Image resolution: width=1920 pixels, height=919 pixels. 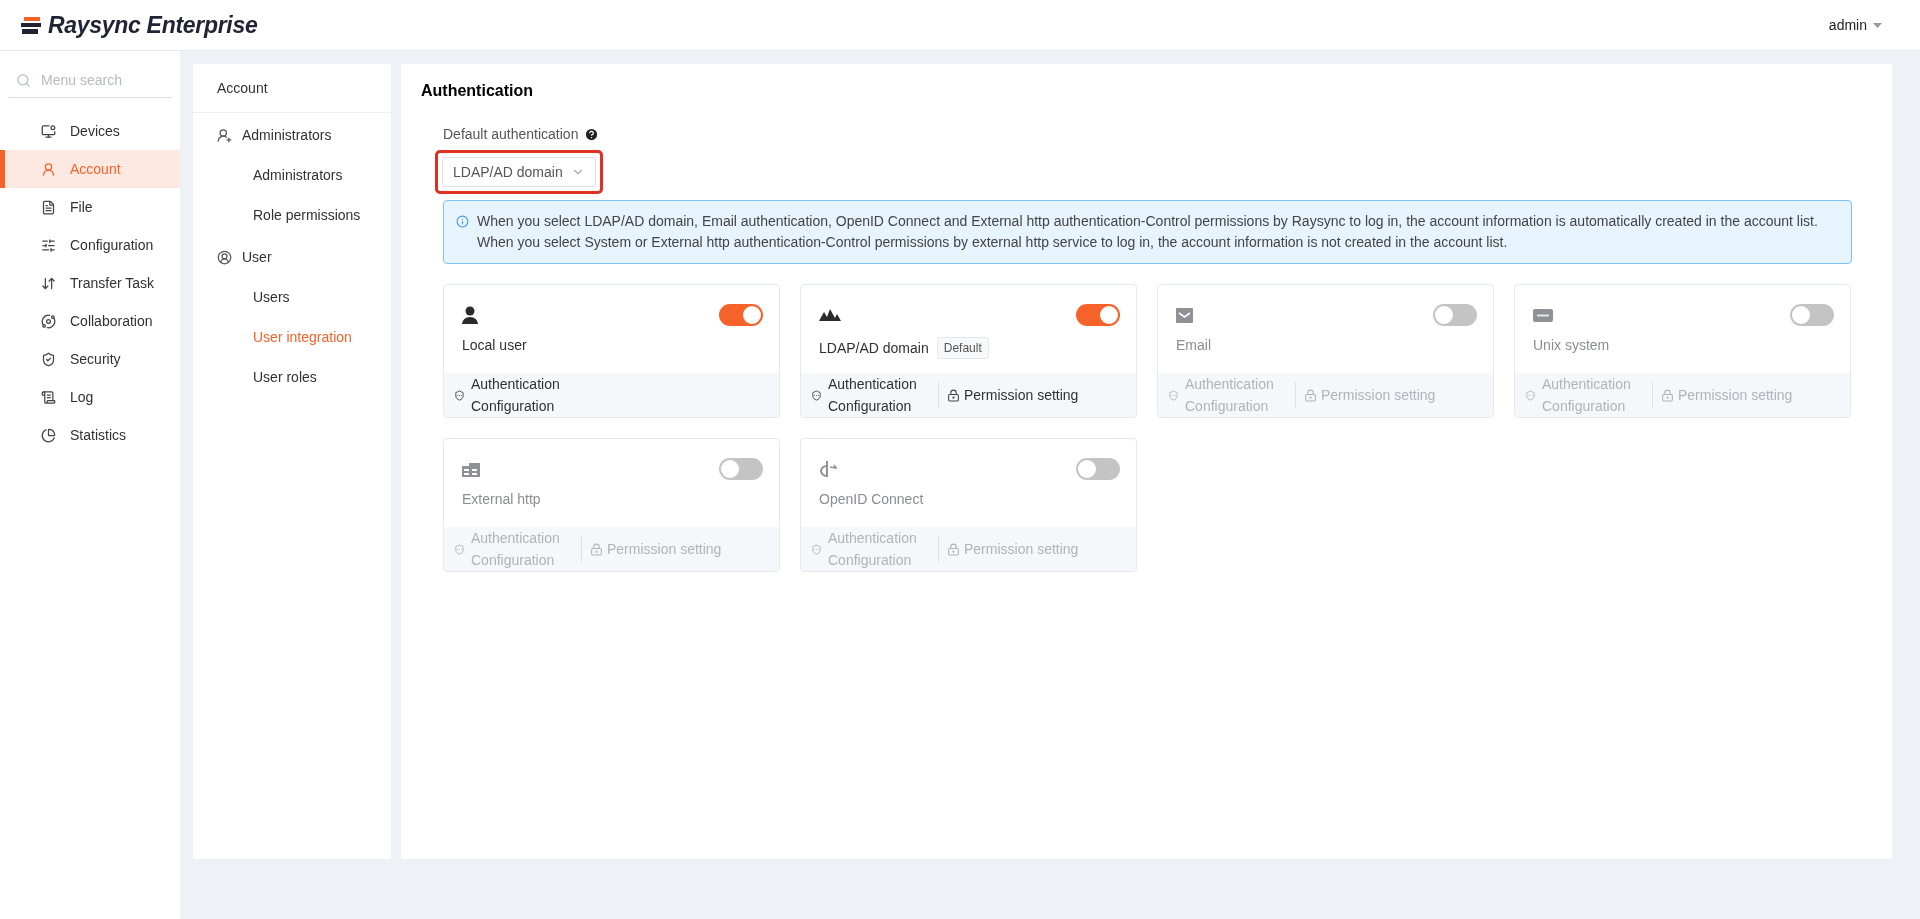 I want to click on sidebar-item: Collaboration, so click(x=90, y=321).